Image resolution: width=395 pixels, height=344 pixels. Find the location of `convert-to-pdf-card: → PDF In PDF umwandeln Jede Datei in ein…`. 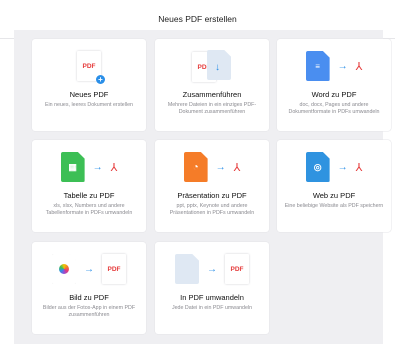

convert-to-pdf-card: → PDF In PDF umwandeln Jede Datei in ein… is located at coordinates (212, 288).